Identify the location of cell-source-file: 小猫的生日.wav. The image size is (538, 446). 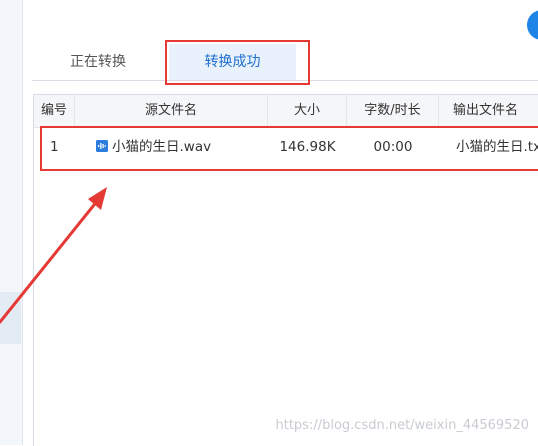
(181, 147).